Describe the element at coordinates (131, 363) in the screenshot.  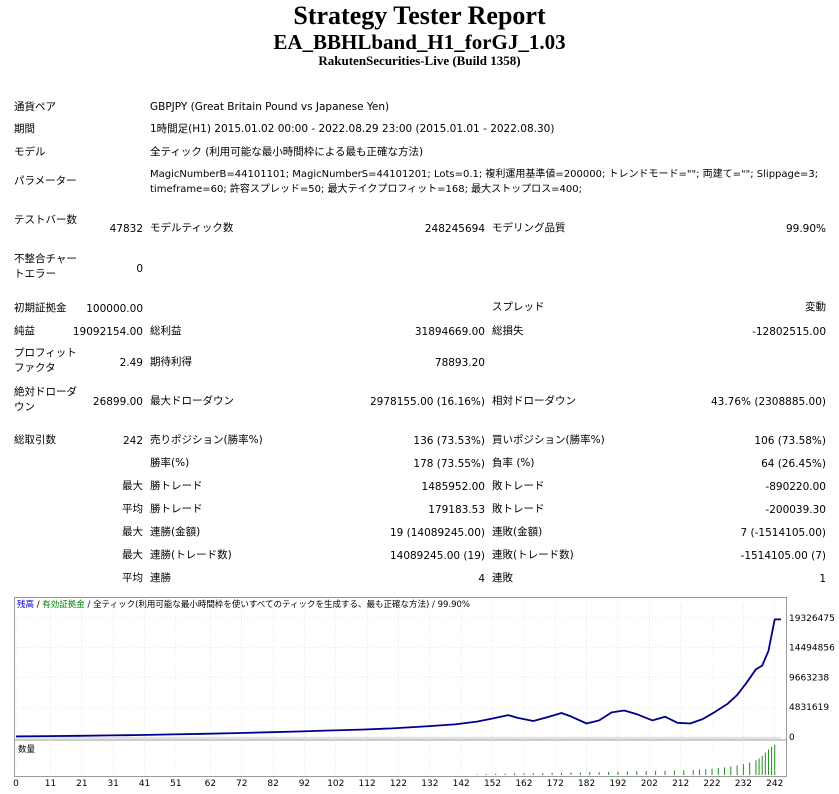
I see `pf-value: 2.49` at that location.